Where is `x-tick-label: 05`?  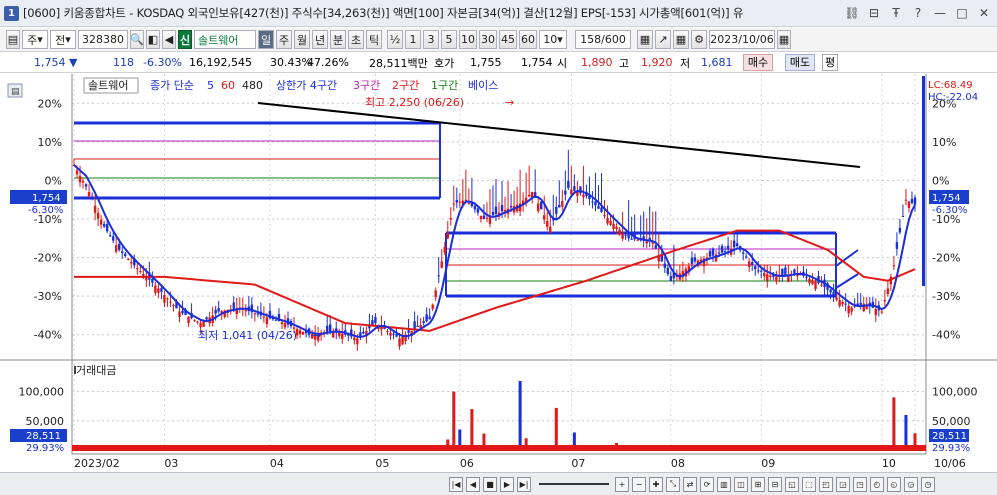
x-tick-label: 05 is located at coordinates (382, 463).